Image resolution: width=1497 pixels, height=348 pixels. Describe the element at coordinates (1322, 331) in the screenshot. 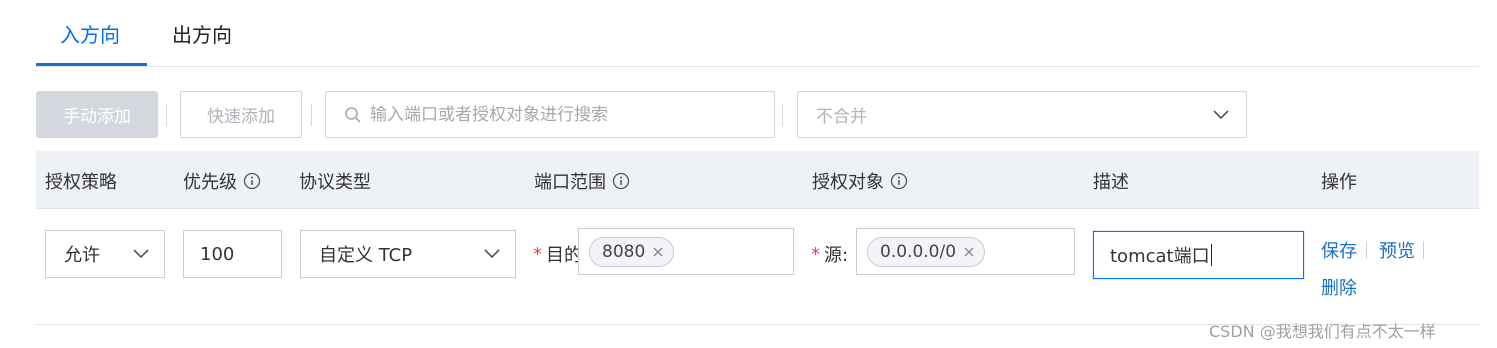

I see `watermark: CSDN @我想我们有点不太一样` at that location.